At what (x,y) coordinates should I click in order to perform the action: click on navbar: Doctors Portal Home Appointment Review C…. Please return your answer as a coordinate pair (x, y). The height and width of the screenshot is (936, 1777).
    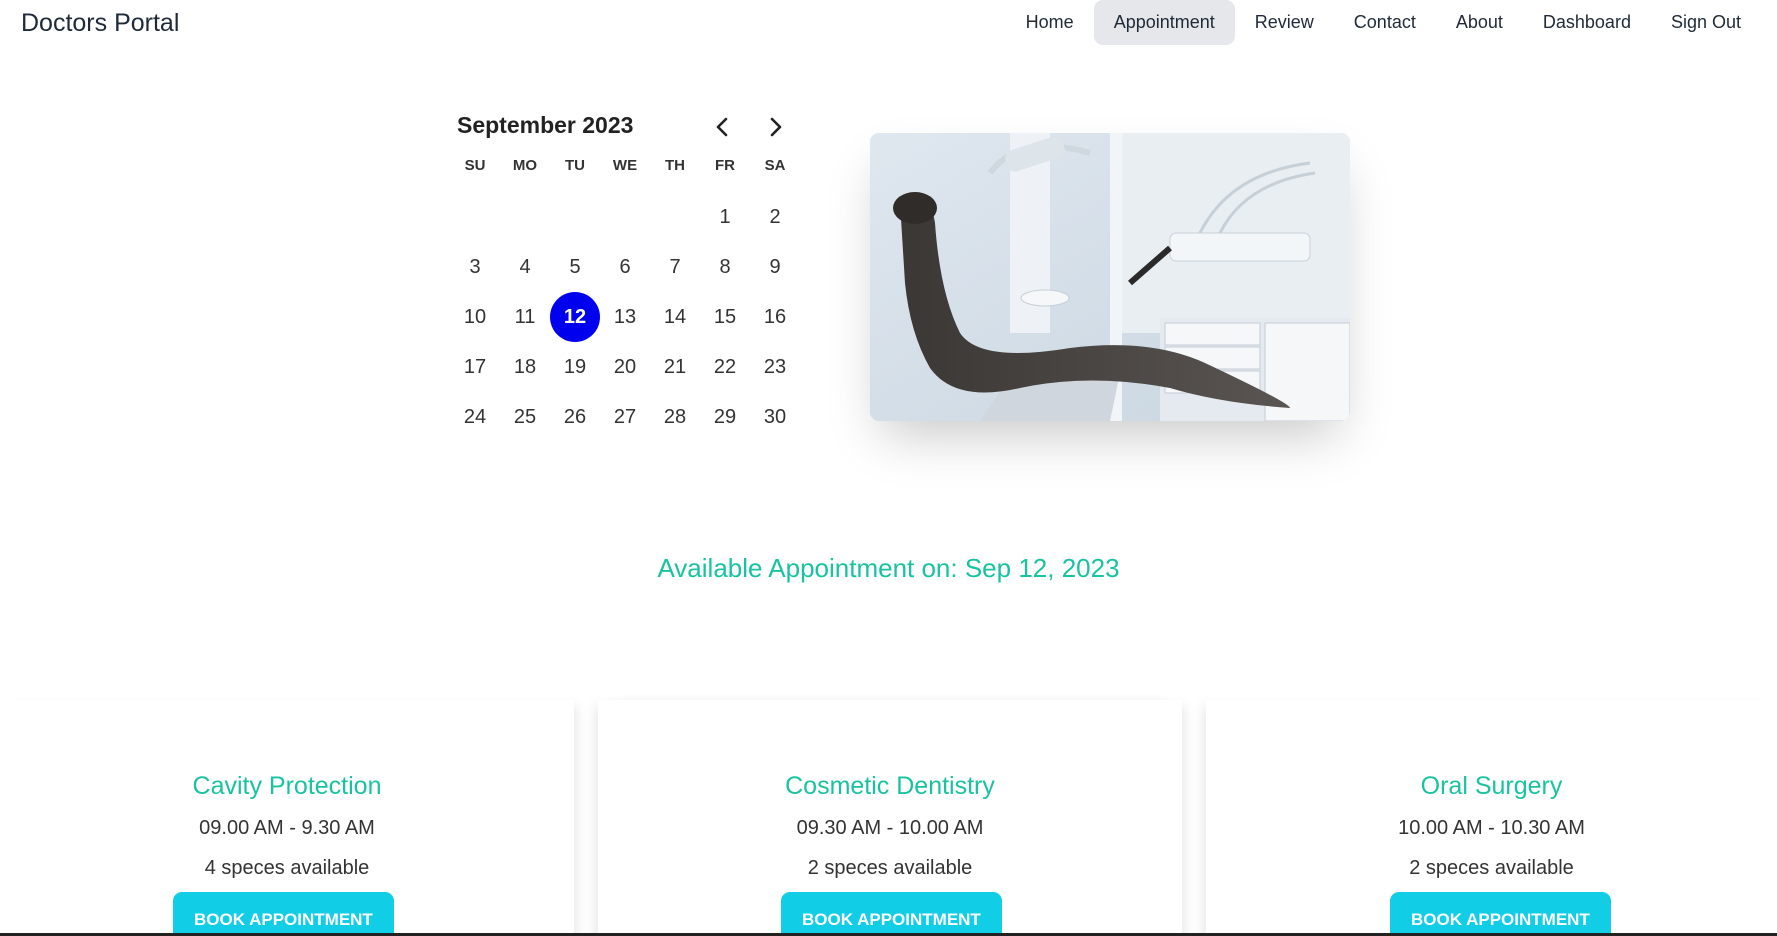
    Looking at the image, I should click on (888, 24).